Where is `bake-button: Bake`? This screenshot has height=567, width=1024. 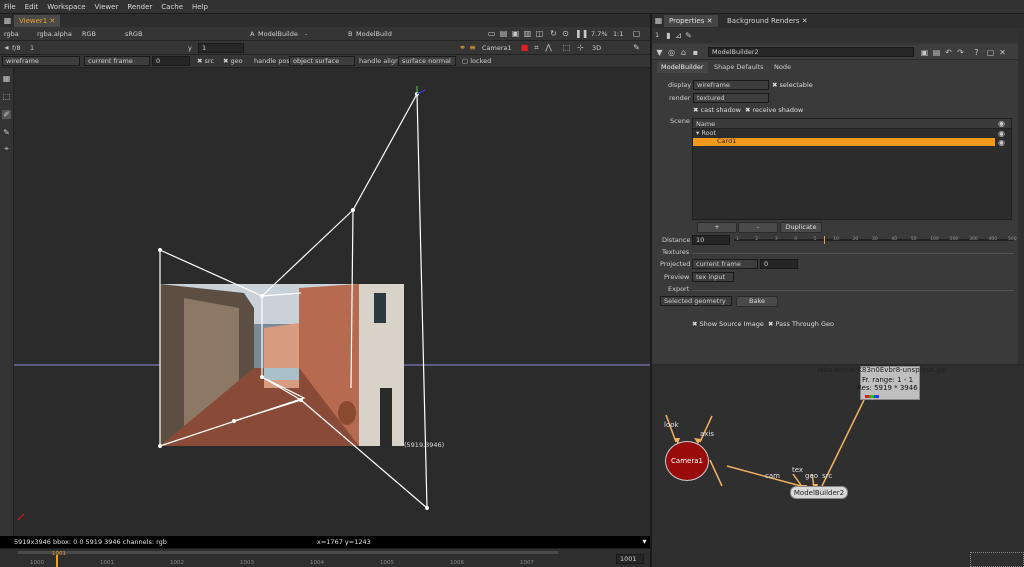 bake-button: Bake is located at coordinates (757, 301).